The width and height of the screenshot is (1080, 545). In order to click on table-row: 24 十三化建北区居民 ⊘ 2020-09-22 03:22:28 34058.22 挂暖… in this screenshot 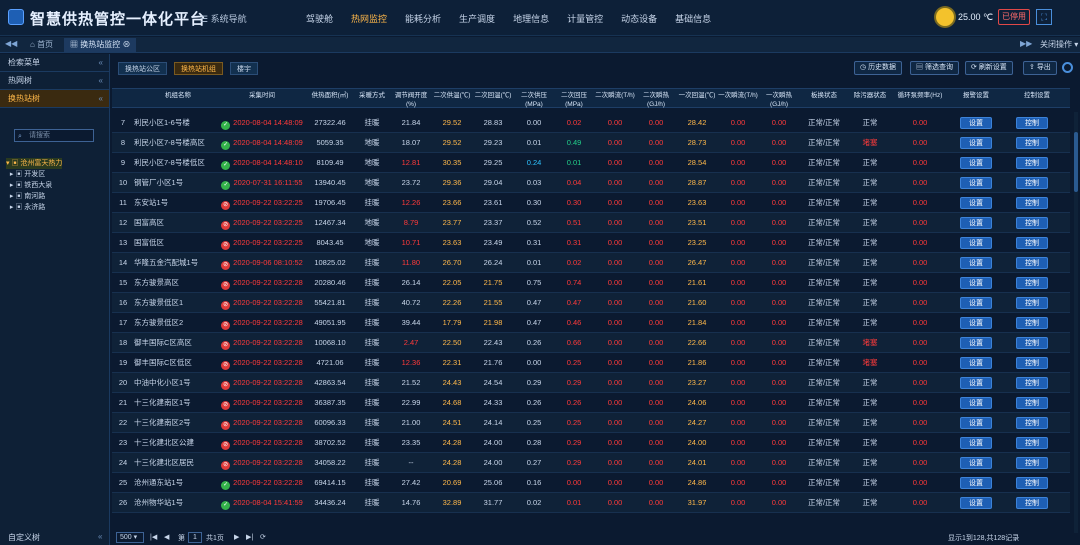, I will do `click(591, 463)`.